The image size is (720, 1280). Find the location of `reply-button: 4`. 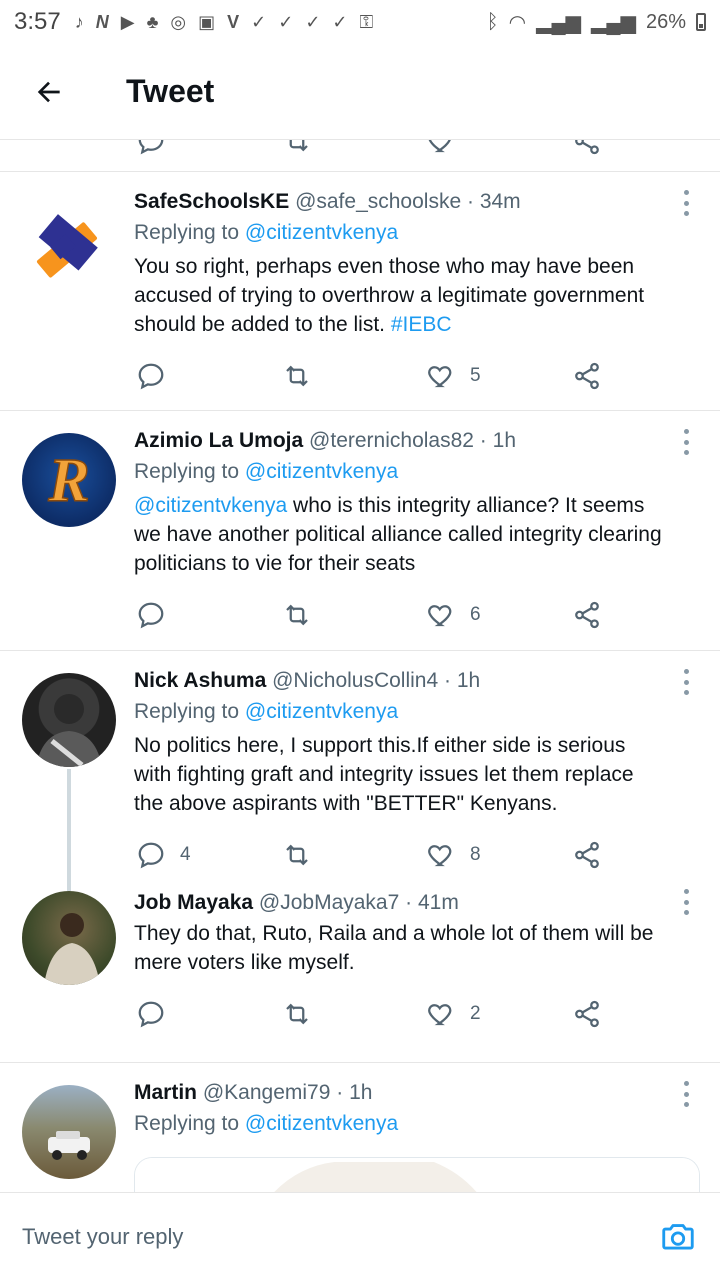

reply-button: 4 is located at coordinates (163, 855).